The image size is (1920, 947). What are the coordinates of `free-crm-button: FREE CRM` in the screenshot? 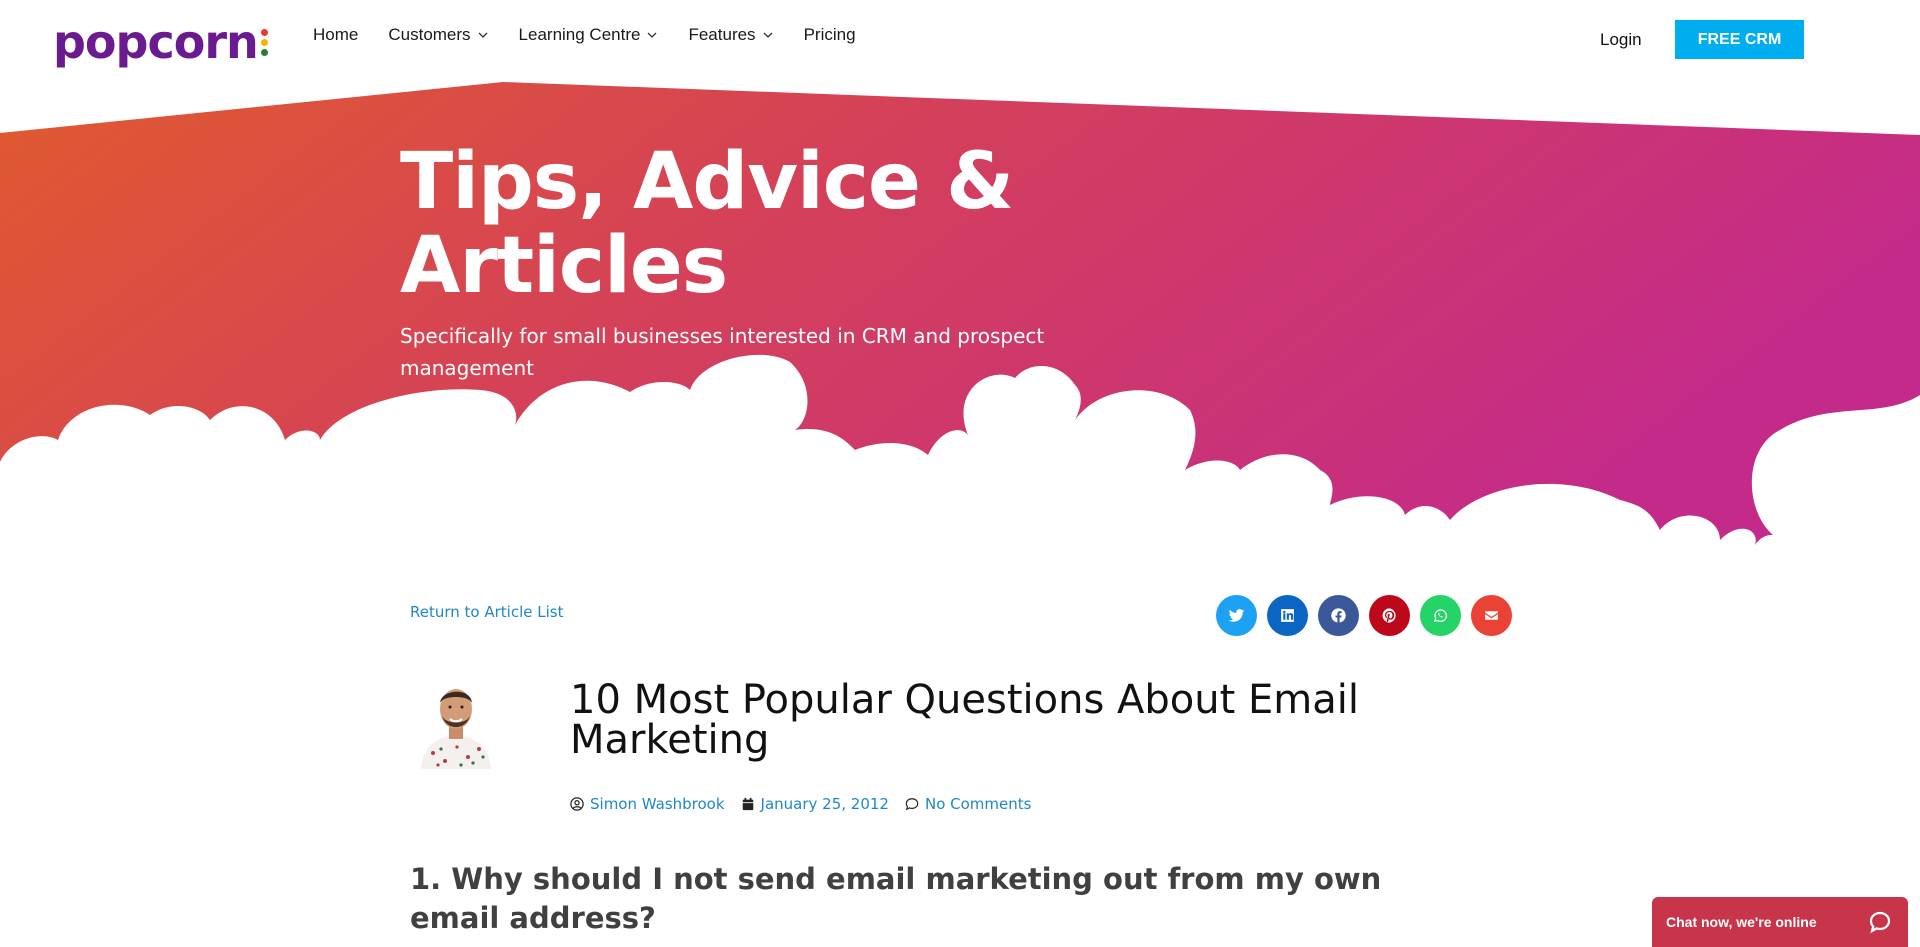 It's located at (1739, 39).